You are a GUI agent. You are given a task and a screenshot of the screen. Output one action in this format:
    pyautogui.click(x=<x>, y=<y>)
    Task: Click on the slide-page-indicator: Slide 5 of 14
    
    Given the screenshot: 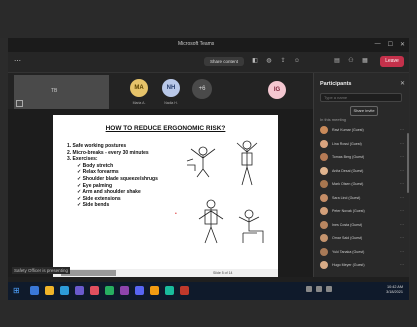 What is the action you would take?
    pyautogui.click(x=223, y=273)
    